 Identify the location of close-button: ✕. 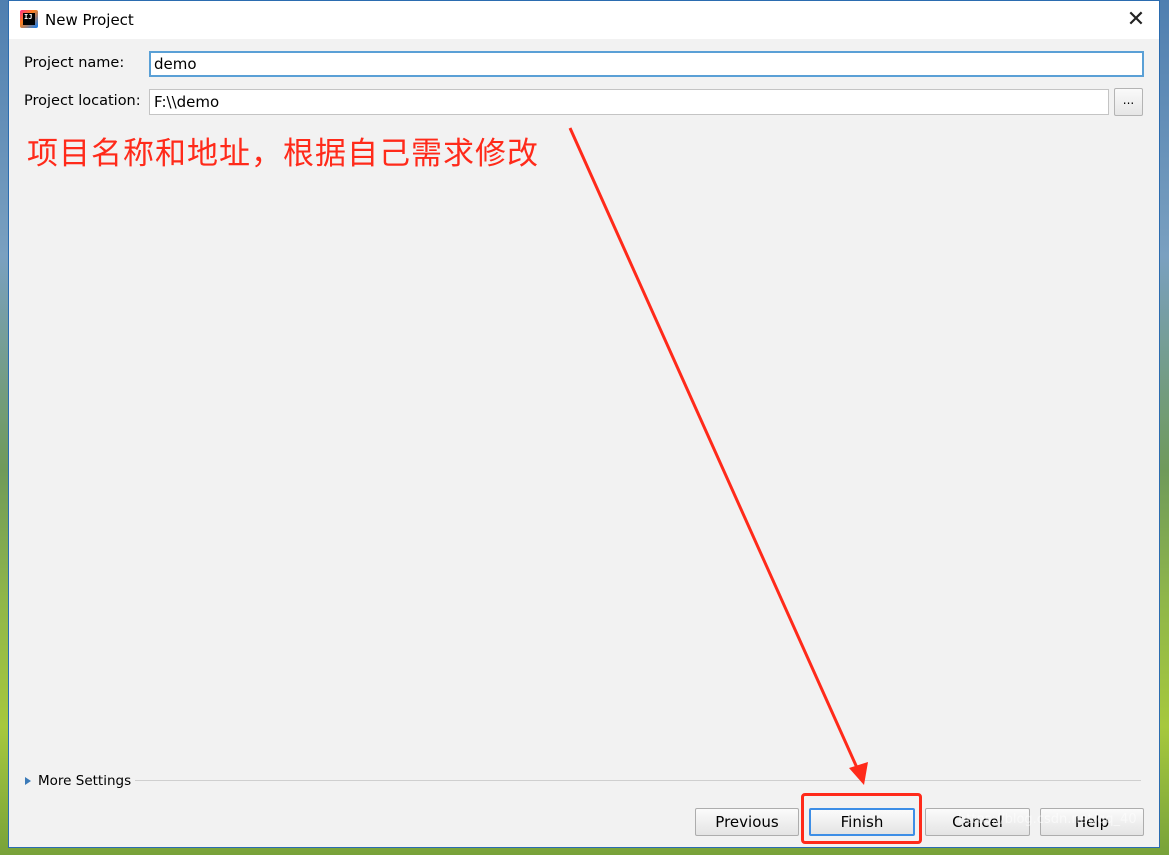
(1136, 20).